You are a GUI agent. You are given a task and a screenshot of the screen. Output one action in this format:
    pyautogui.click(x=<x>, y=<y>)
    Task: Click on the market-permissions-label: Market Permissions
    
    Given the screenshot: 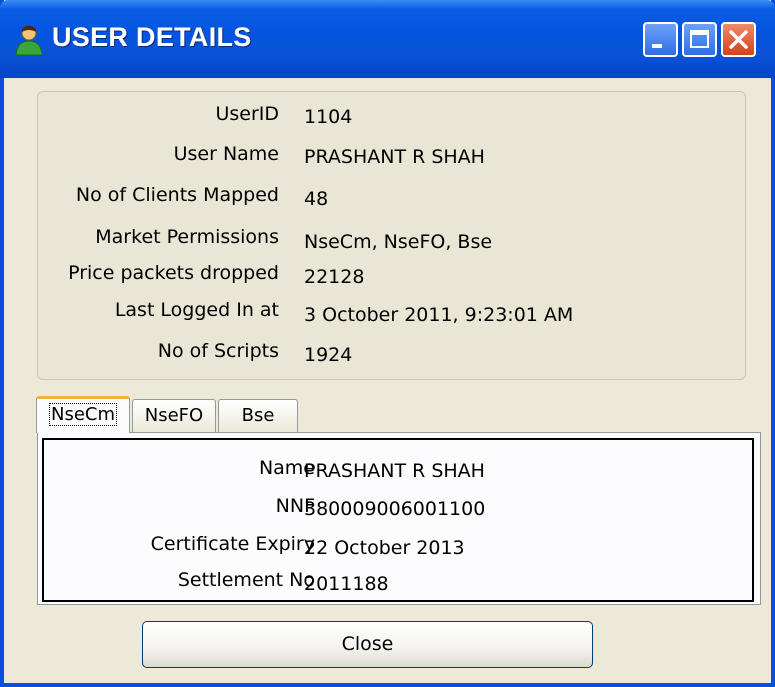 What is the action you would take?
    pyautogui.click(x=187, y=237)
    